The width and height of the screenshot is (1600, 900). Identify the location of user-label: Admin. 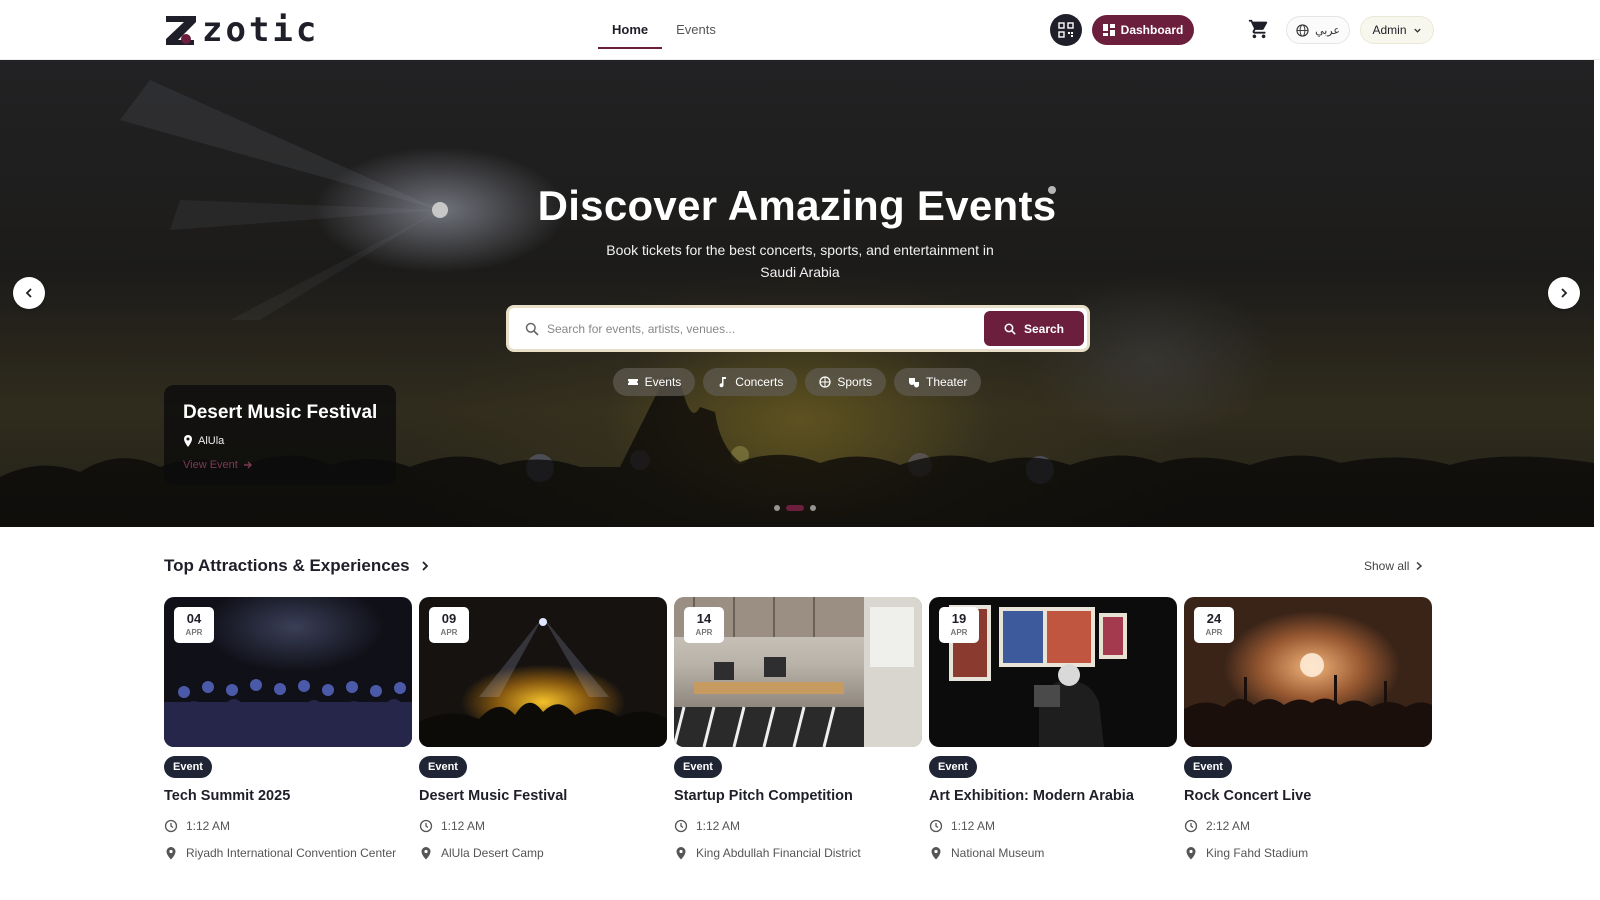
(1389, 30).